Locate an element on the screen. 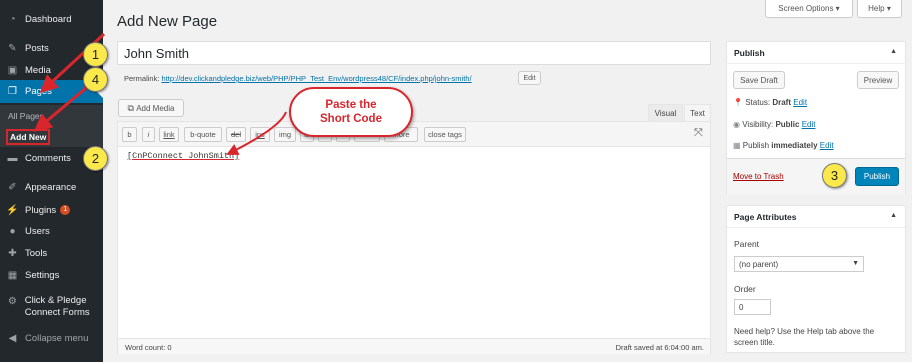 This screenshot has width=912, height=362. annotation-arrows is located at coordinates (160, 93).